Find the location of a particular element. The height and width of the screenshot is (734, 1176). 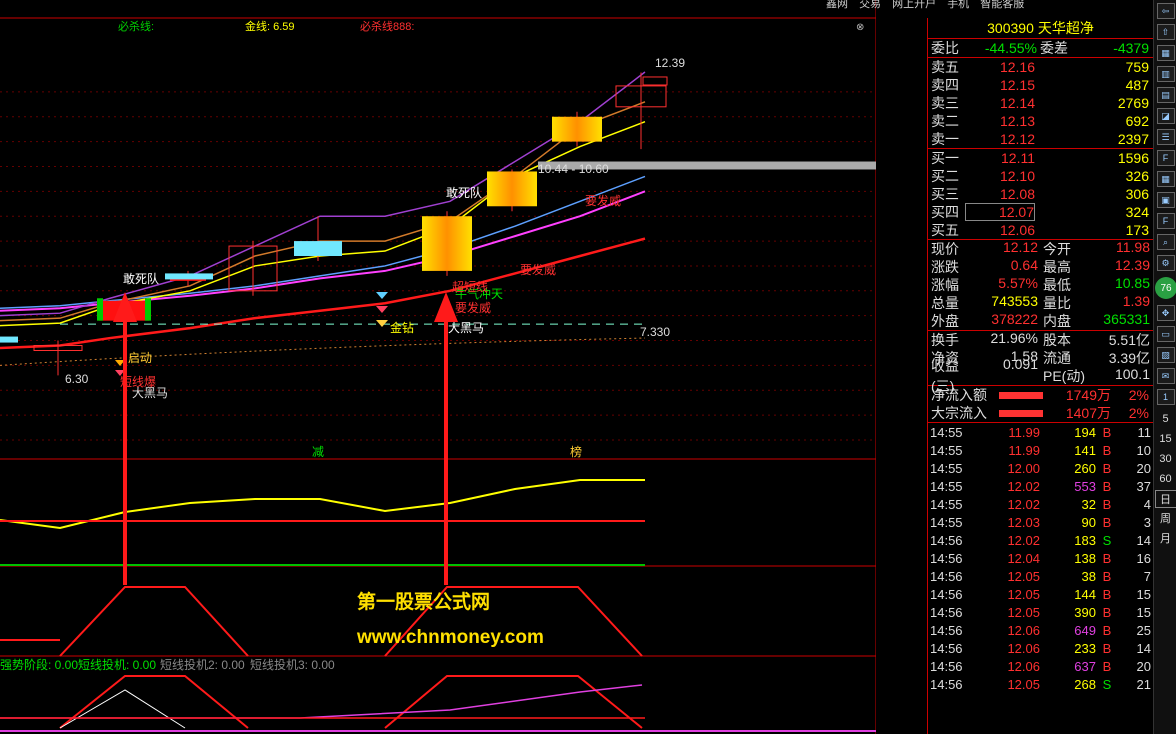

ind3-trap1 is located at coordinates (154, 702).